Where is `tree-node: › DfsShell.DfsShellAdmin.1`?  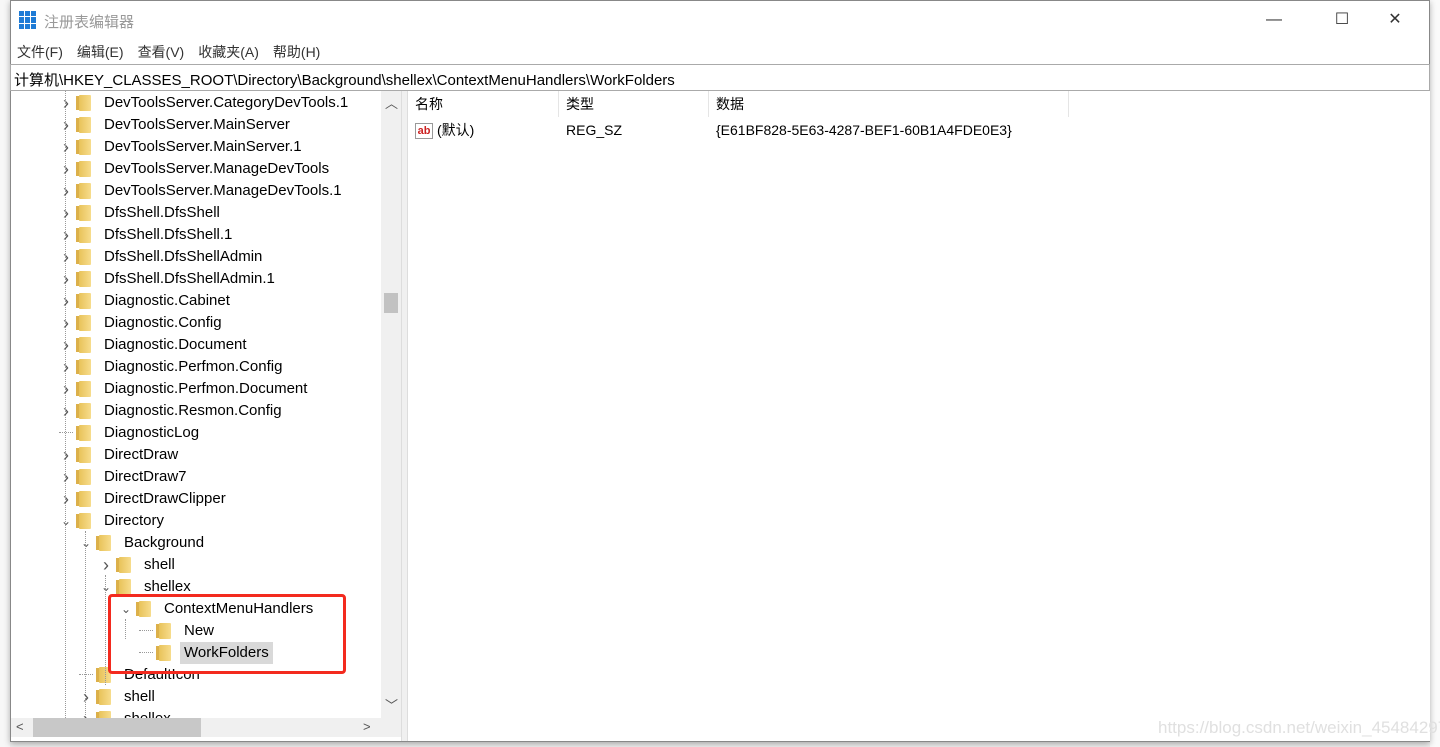
tree-node: › DfsShell.DfsShellAdmin.1 is located at coordinates (169, 279).